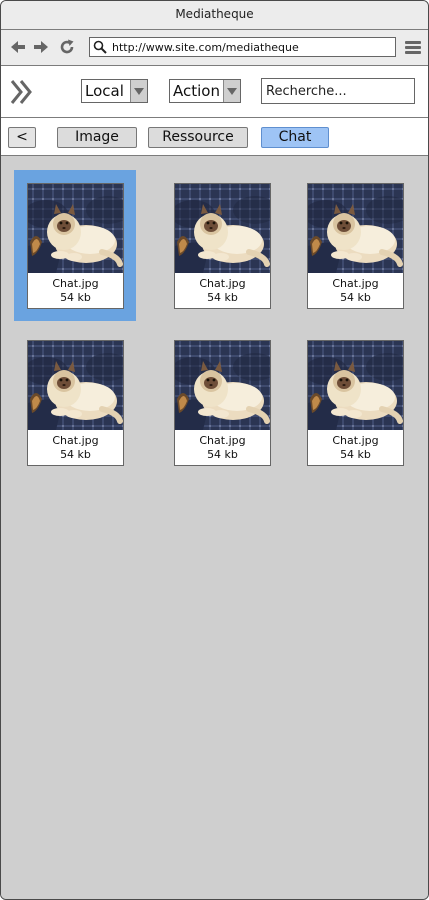  Describe the element at coordinates (295, 137) in the screenshot. I see `breadcrumb-item-chat: Chat` at that location.